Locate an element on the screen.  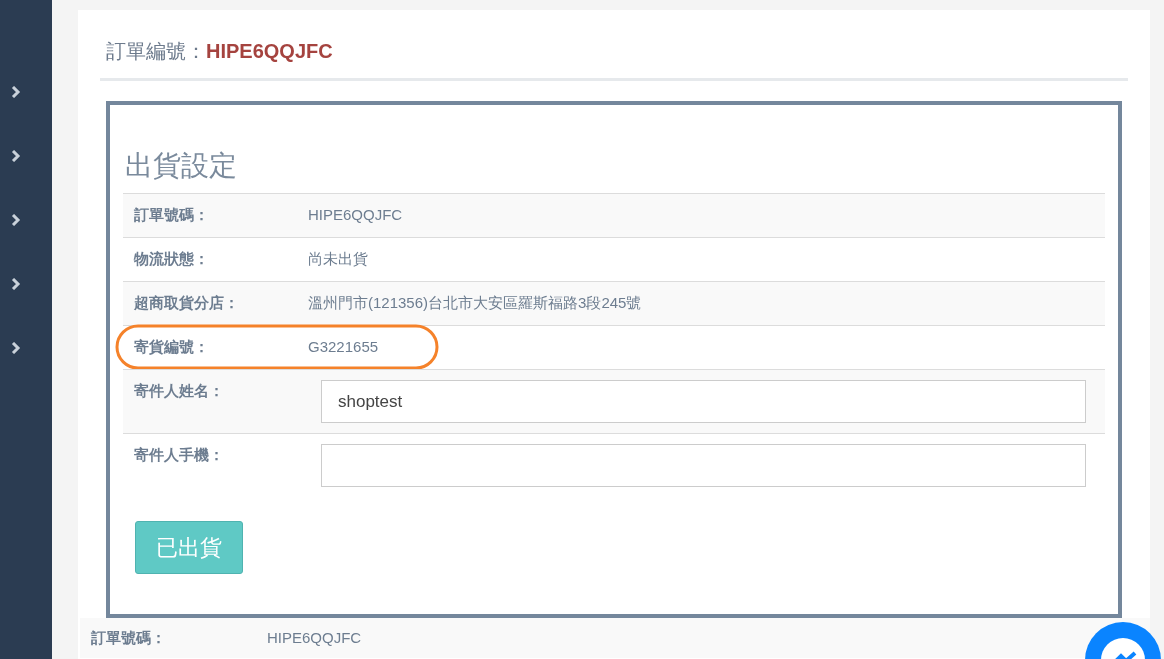
input-field is located at coordinates (703, 465).